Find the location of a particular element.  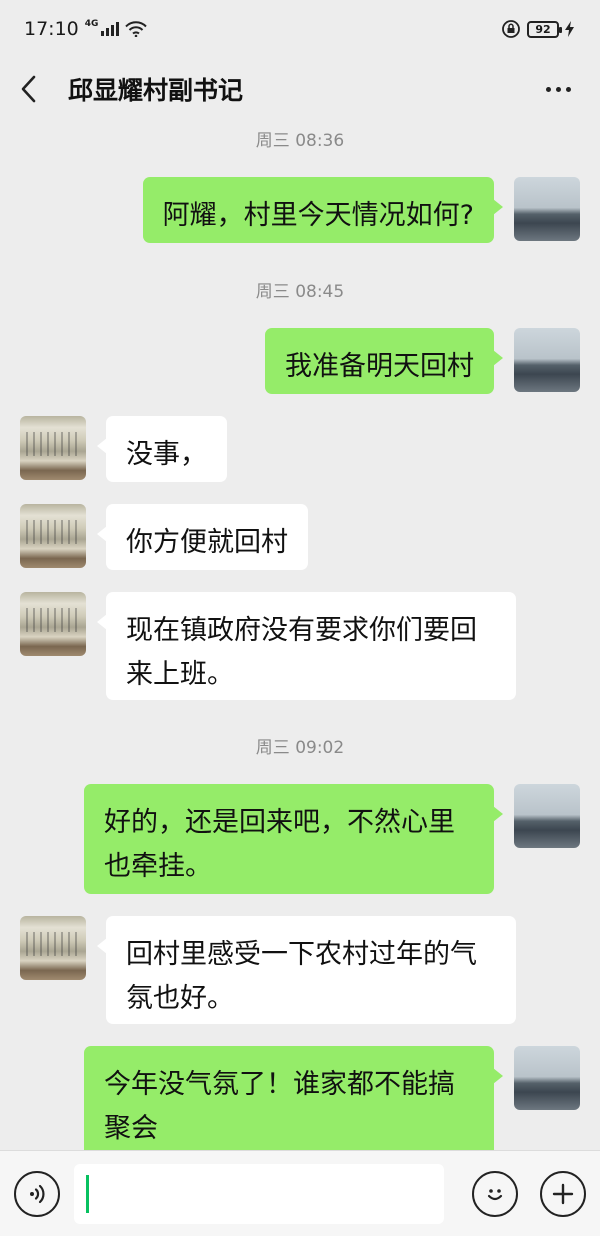

message-input is located at coordinates (259, 1193).